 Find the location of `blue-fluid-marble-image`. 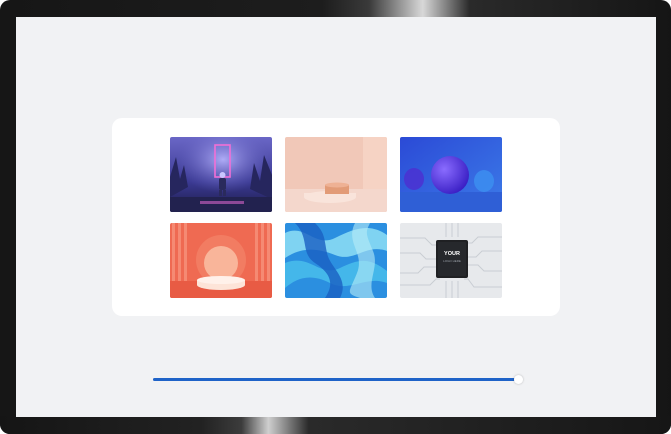

blue-fluid-marble-image is located at coordinates (336, 260).